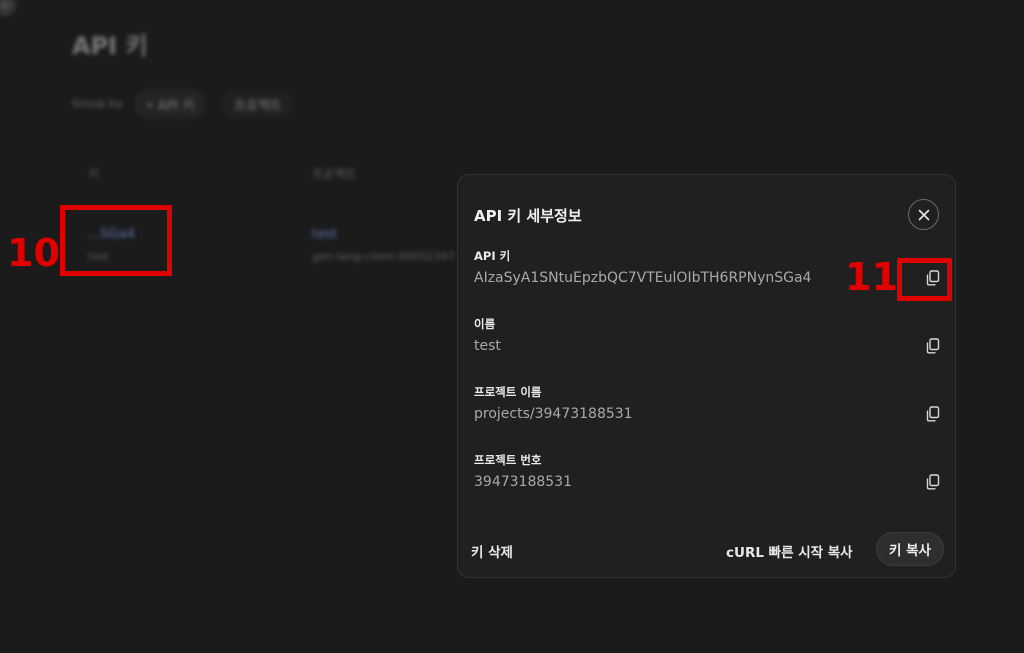 The height and width of the screenshot is (653, 1024). What do you see at coordinates (110, 46) in the screenshot?
I see `page-title: API 키` at bounding box center [110, 46].